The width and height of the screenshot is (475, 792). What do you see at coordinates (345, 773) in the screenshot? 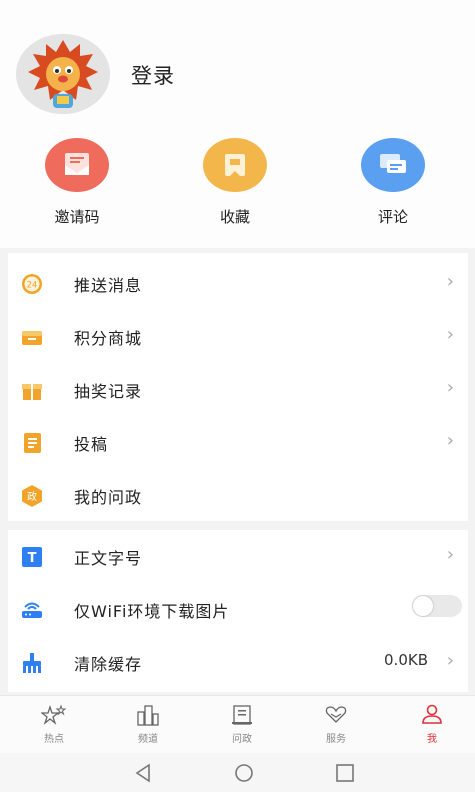
I see `recents-icon` at bounding box center [345, 773].